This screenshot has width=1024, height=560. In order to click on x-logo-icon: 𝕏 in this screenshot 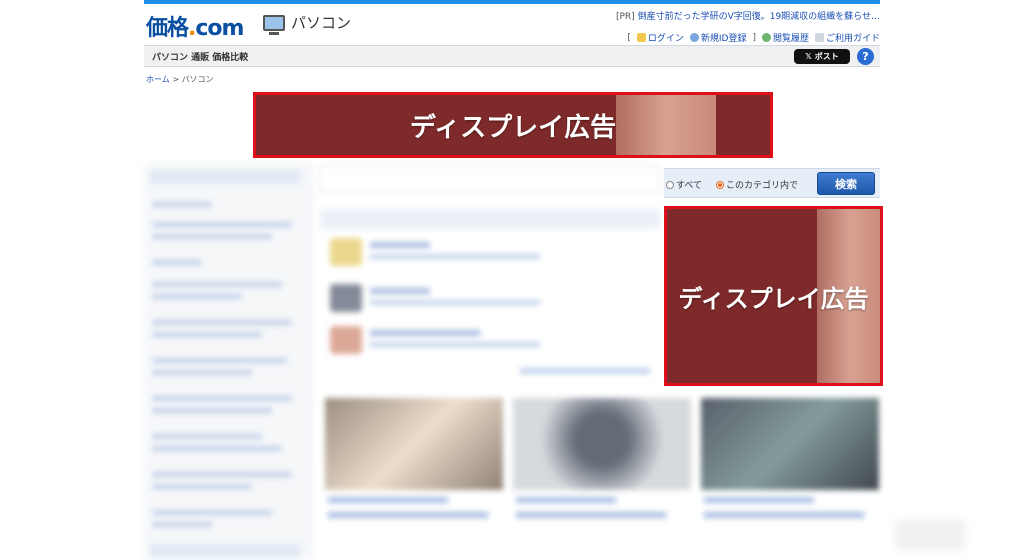, I will do `click(808, 56)`.